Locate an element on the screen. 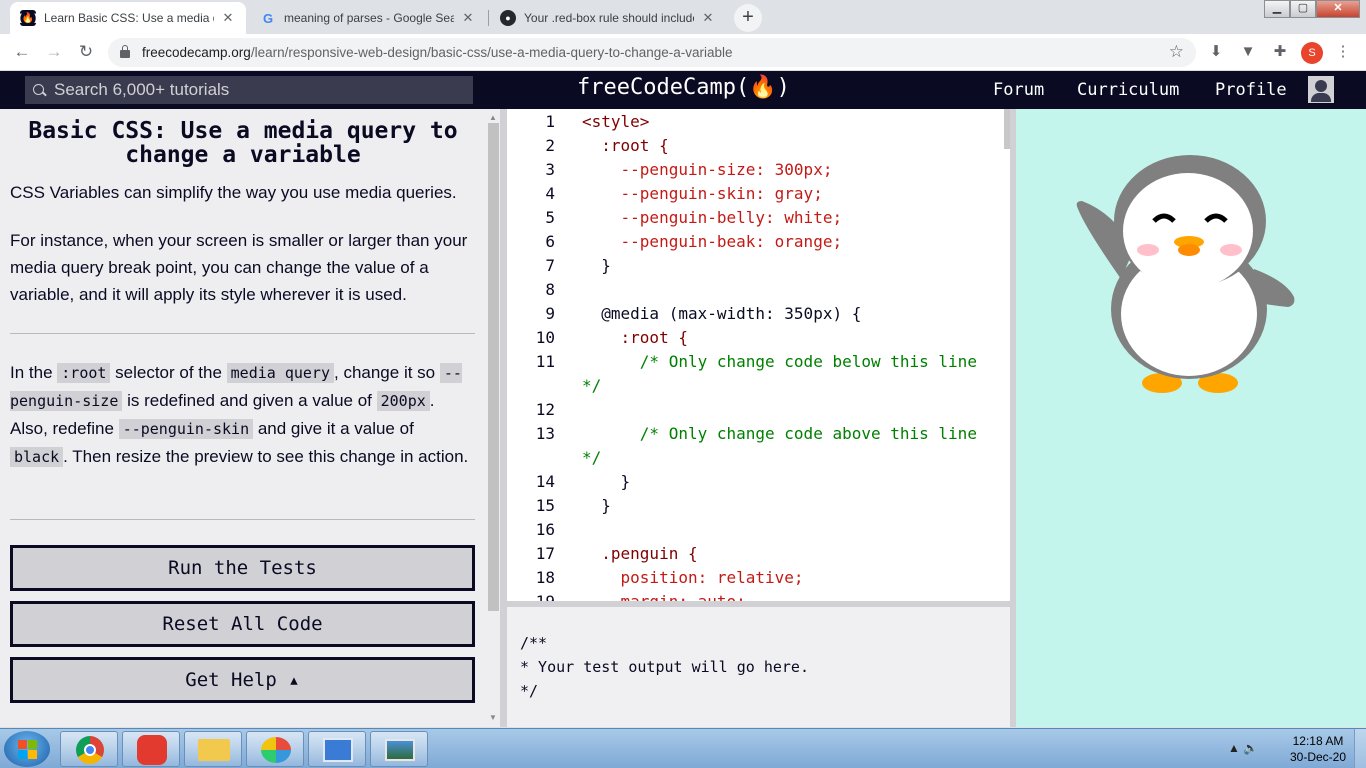 The height and width of the screenshot is (768, 1366). search-input: Search 6,000+ tutorials is located at coordinates (249, 90).